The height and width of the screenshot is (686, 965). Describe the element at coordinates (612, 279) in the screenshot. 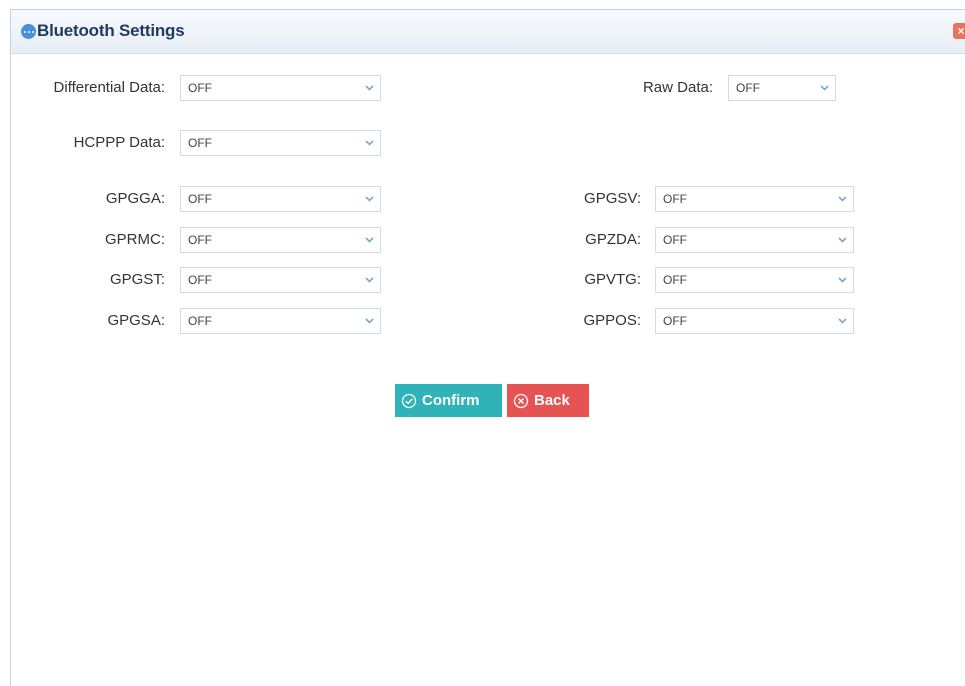

I see `gpvtg-label: GPVTG:` at that location.